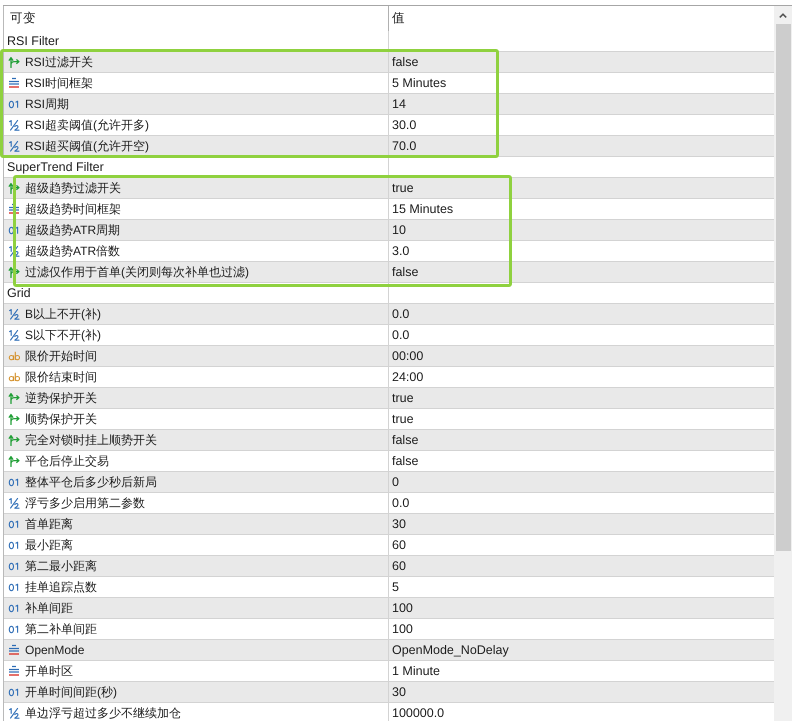 Image resolution: width=792 pixels, height=721 pixels. Describe the element at coordinates (389, 104) in the screenshot. I see `table-row: RSI周期 14` at that location.